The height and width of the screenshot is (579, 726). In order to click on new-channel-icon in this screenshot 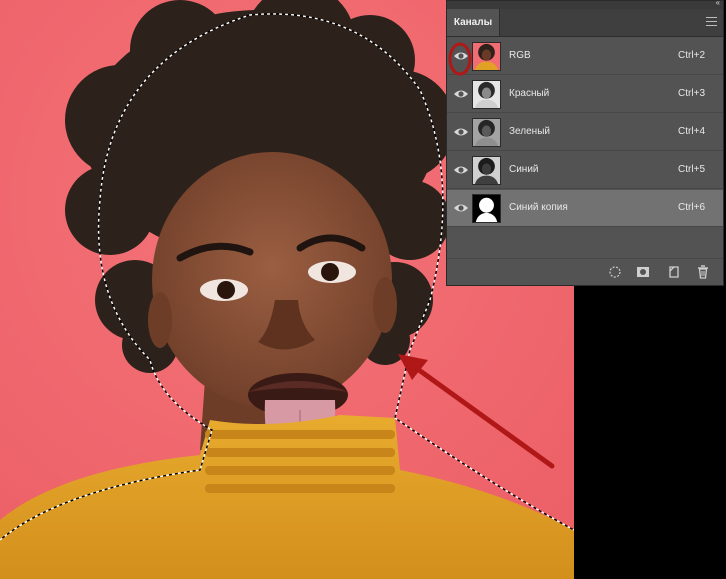, I will do `click(674, 272)`.